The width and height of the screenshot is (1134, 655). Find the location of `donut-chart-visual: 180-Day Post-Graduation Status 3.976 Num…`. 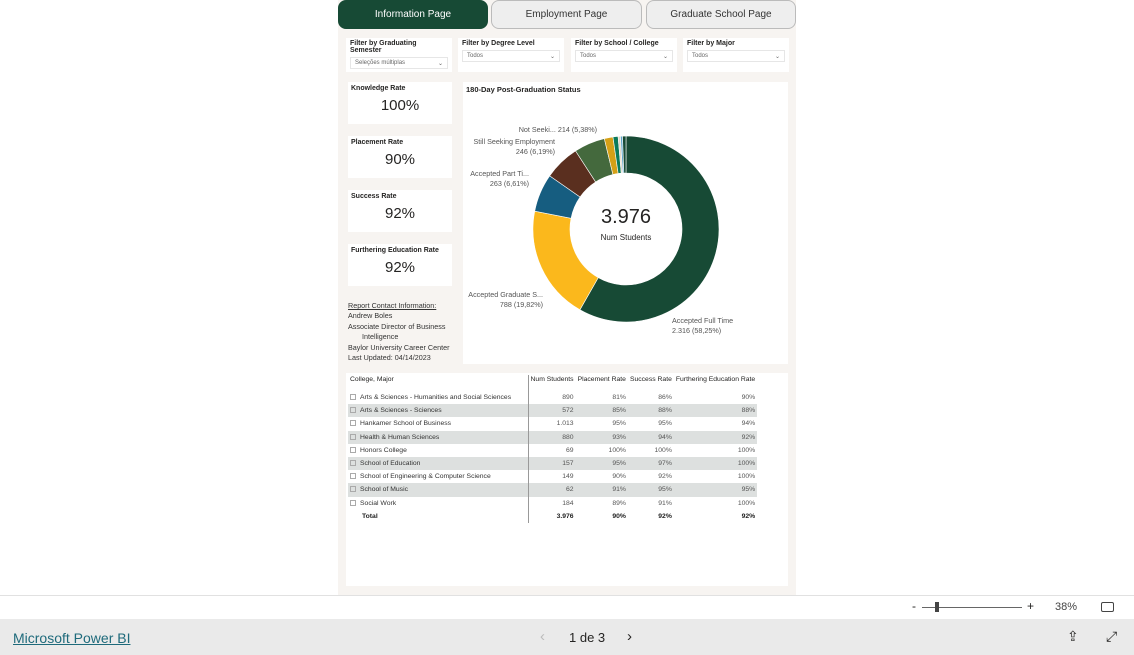

donut-chart-visual: 180-Day Post-Graduation Status 3.976 Num… is located at coordinates (625, 223).